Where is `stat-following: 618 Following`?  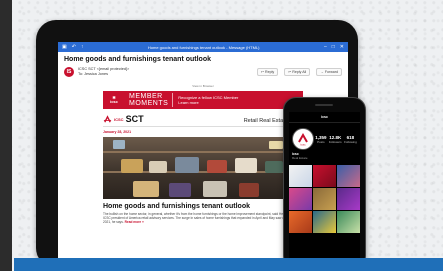 stat-following: 618 Following is located at coordinates (350, 139).